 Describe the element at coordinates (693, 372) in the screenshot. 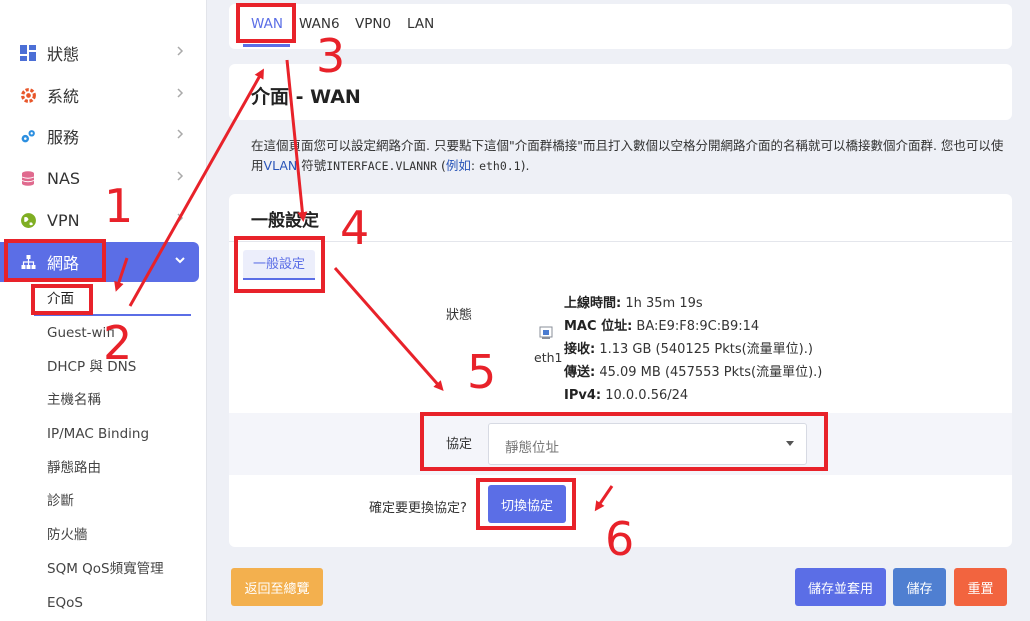

I see `tx-row: 傳送: 45.09 MB (457553 Pkts(流量單位).)` at that location.